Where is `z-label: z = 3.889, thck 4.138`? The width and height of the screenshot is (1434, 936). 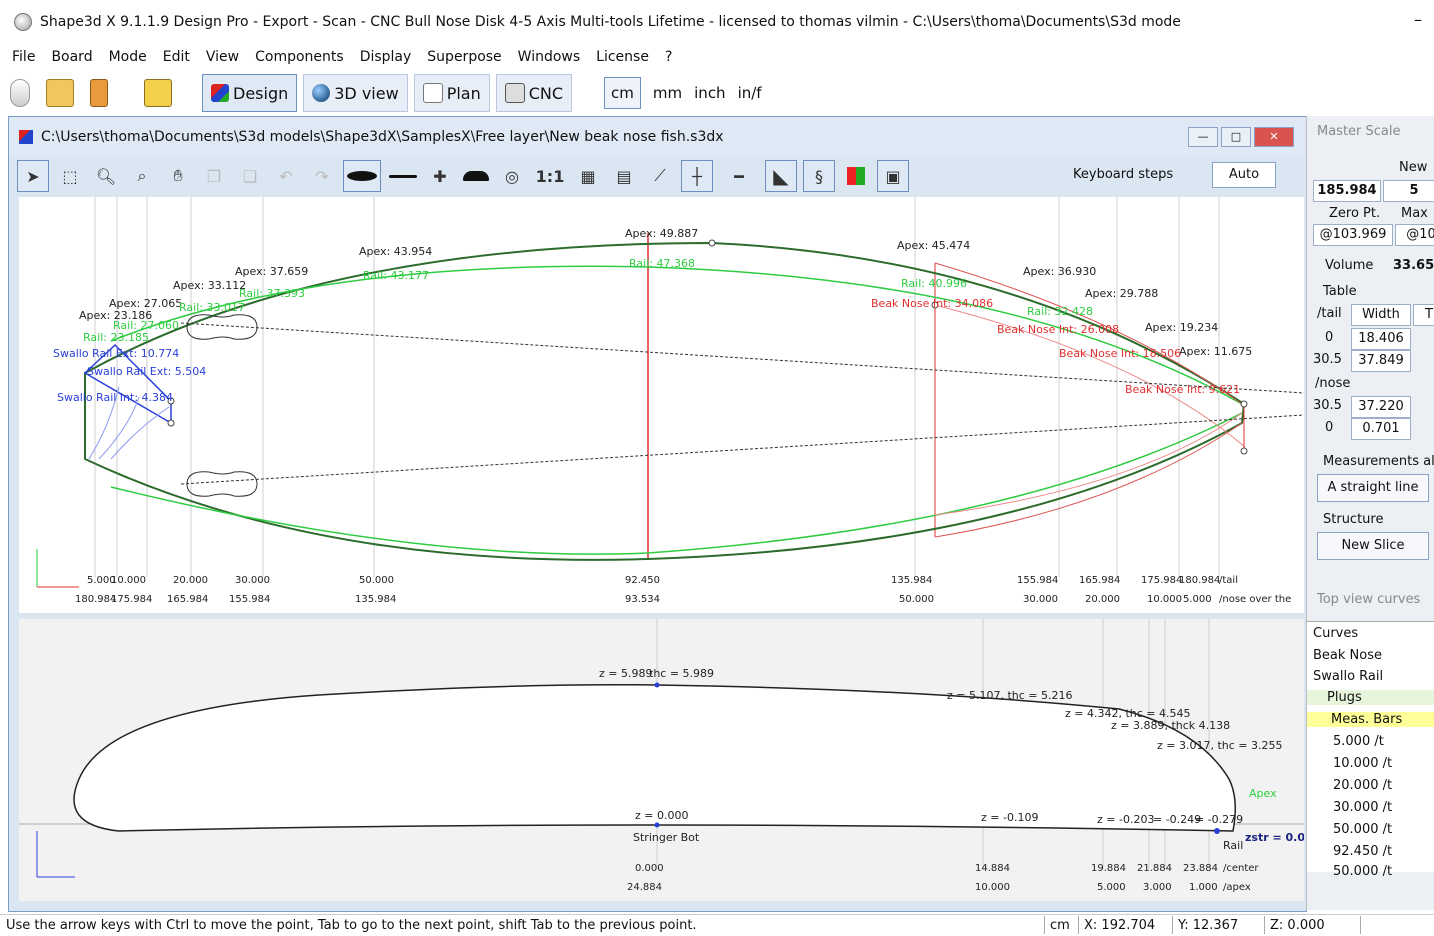
z-label: z = 3.889, thck 4.138 is located at coordinates (1170, 725).